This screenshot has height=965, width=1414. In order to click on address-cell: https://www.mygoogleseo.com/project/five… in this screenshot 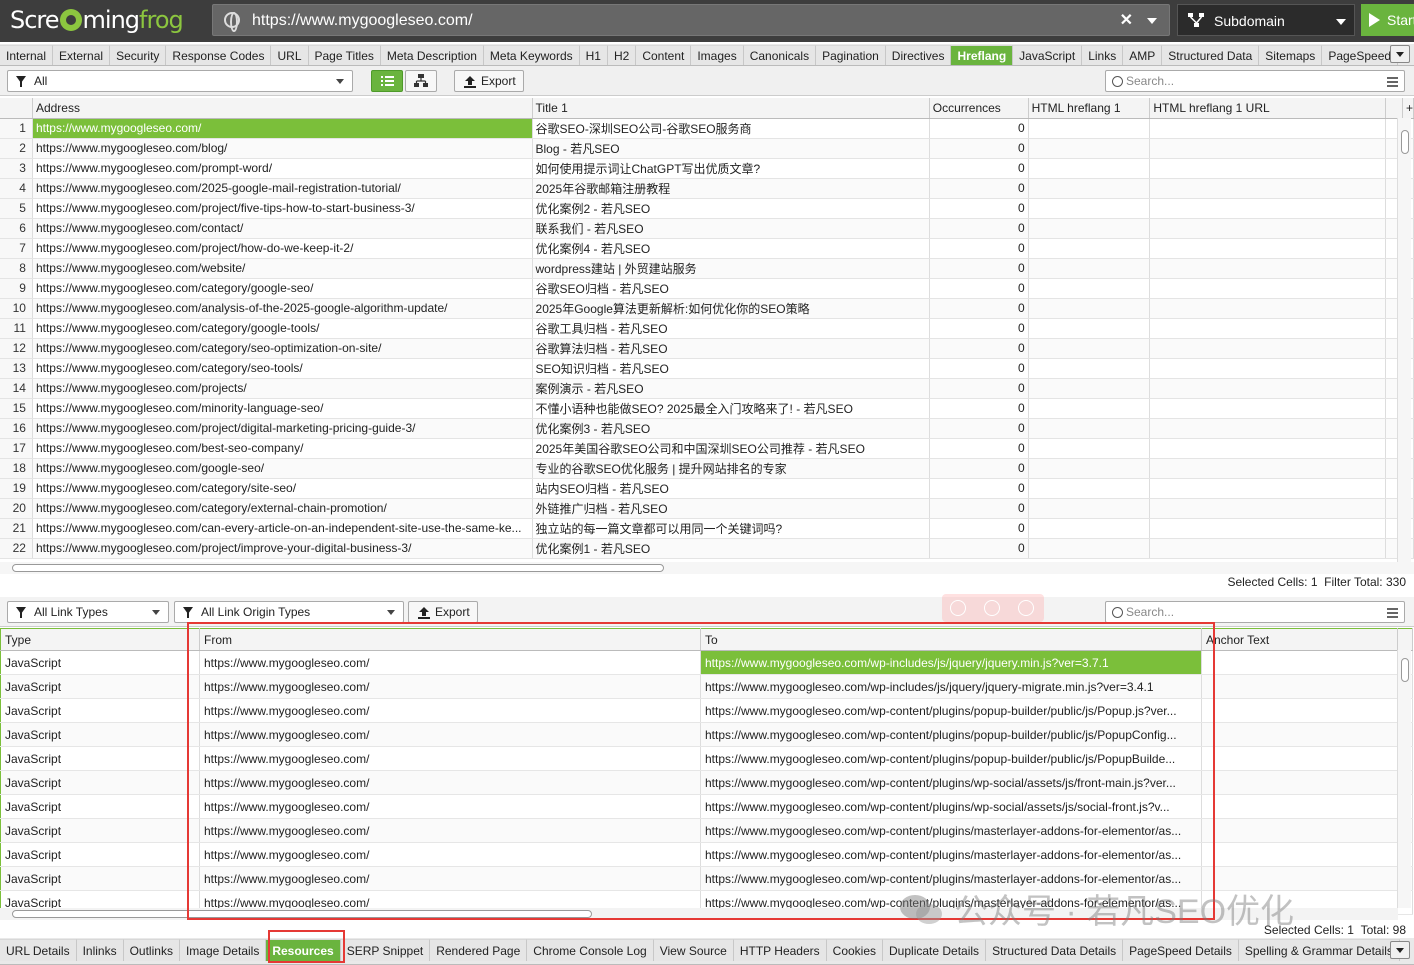, I will do `click(282, 208)`.